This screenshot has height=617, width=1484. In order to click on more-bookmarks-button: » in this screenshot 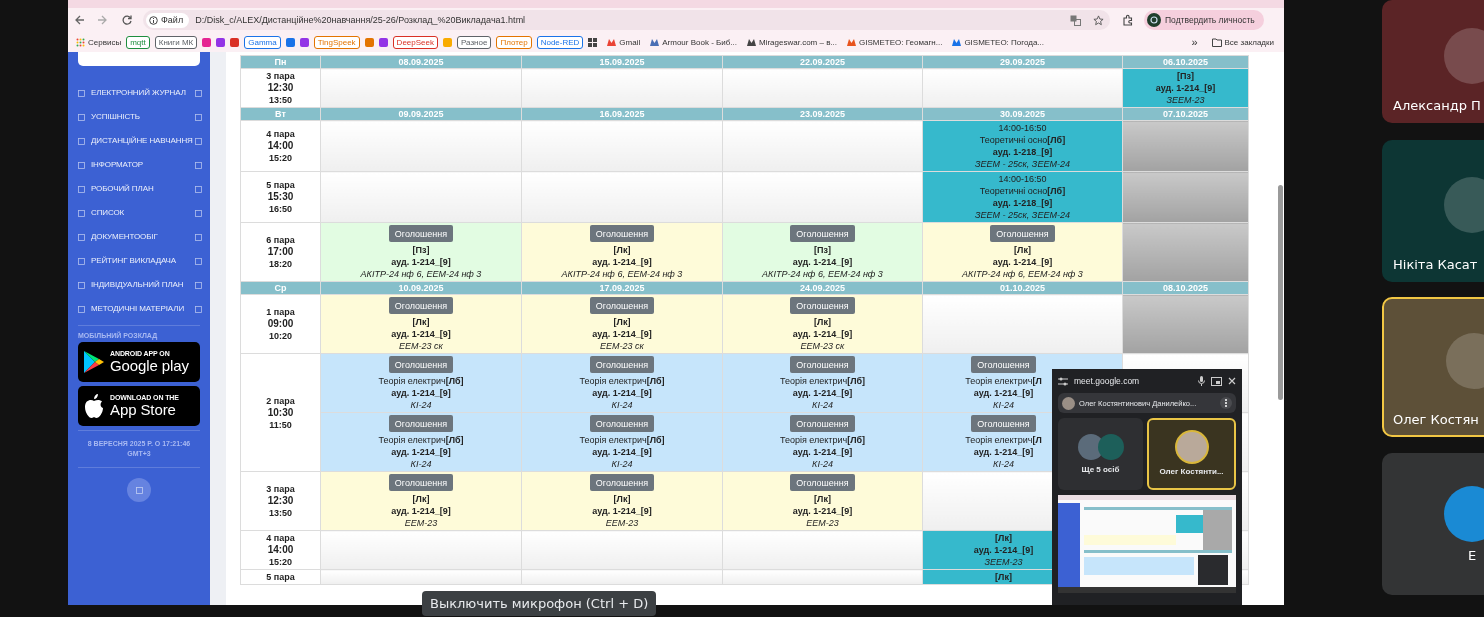, I will do `click(1194, 42)`.